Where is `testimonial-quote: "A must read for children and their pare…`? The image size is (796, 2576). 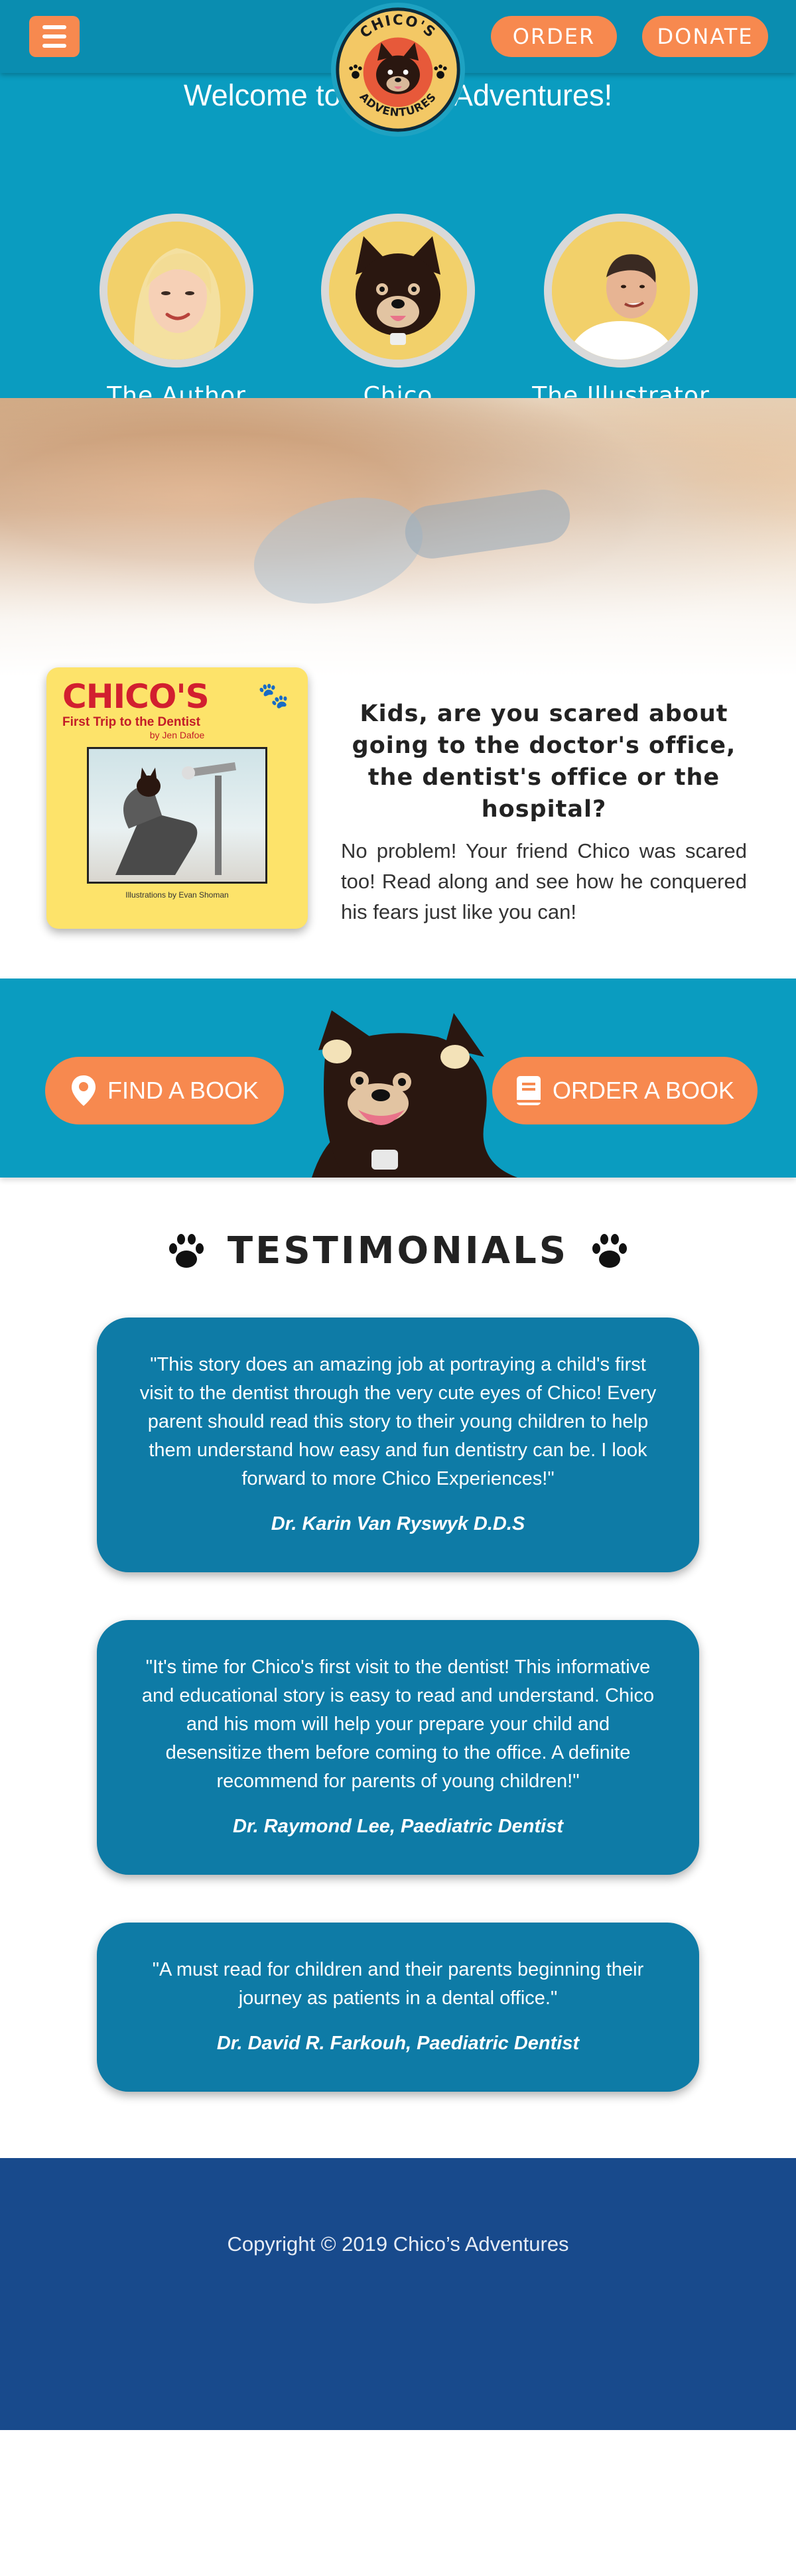 testimonial-quote: "A must read for children and their pare… is located at coordinates (398, 1984).